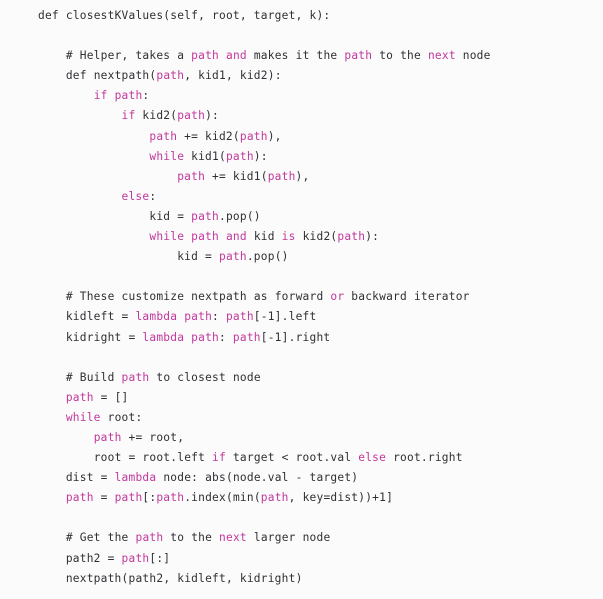 The height and width of the screenshot is (599, 603). What do you see at coordinates (153, 297) in the screenshot?
I see `code-token: customize` at bounding box center [153, 297].